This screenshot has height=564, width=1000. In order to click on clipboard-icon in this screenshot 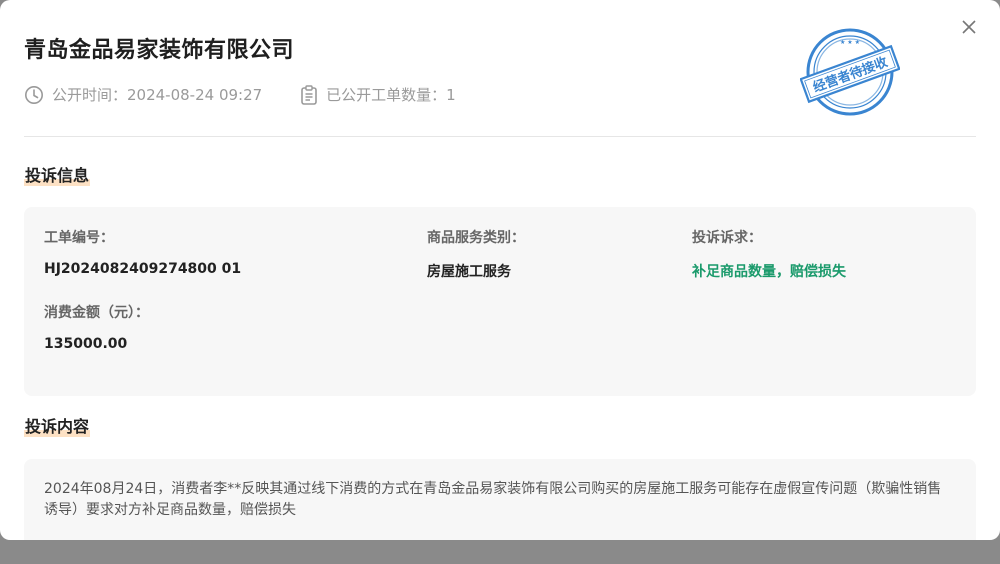, I will do `click(309, 94)`.